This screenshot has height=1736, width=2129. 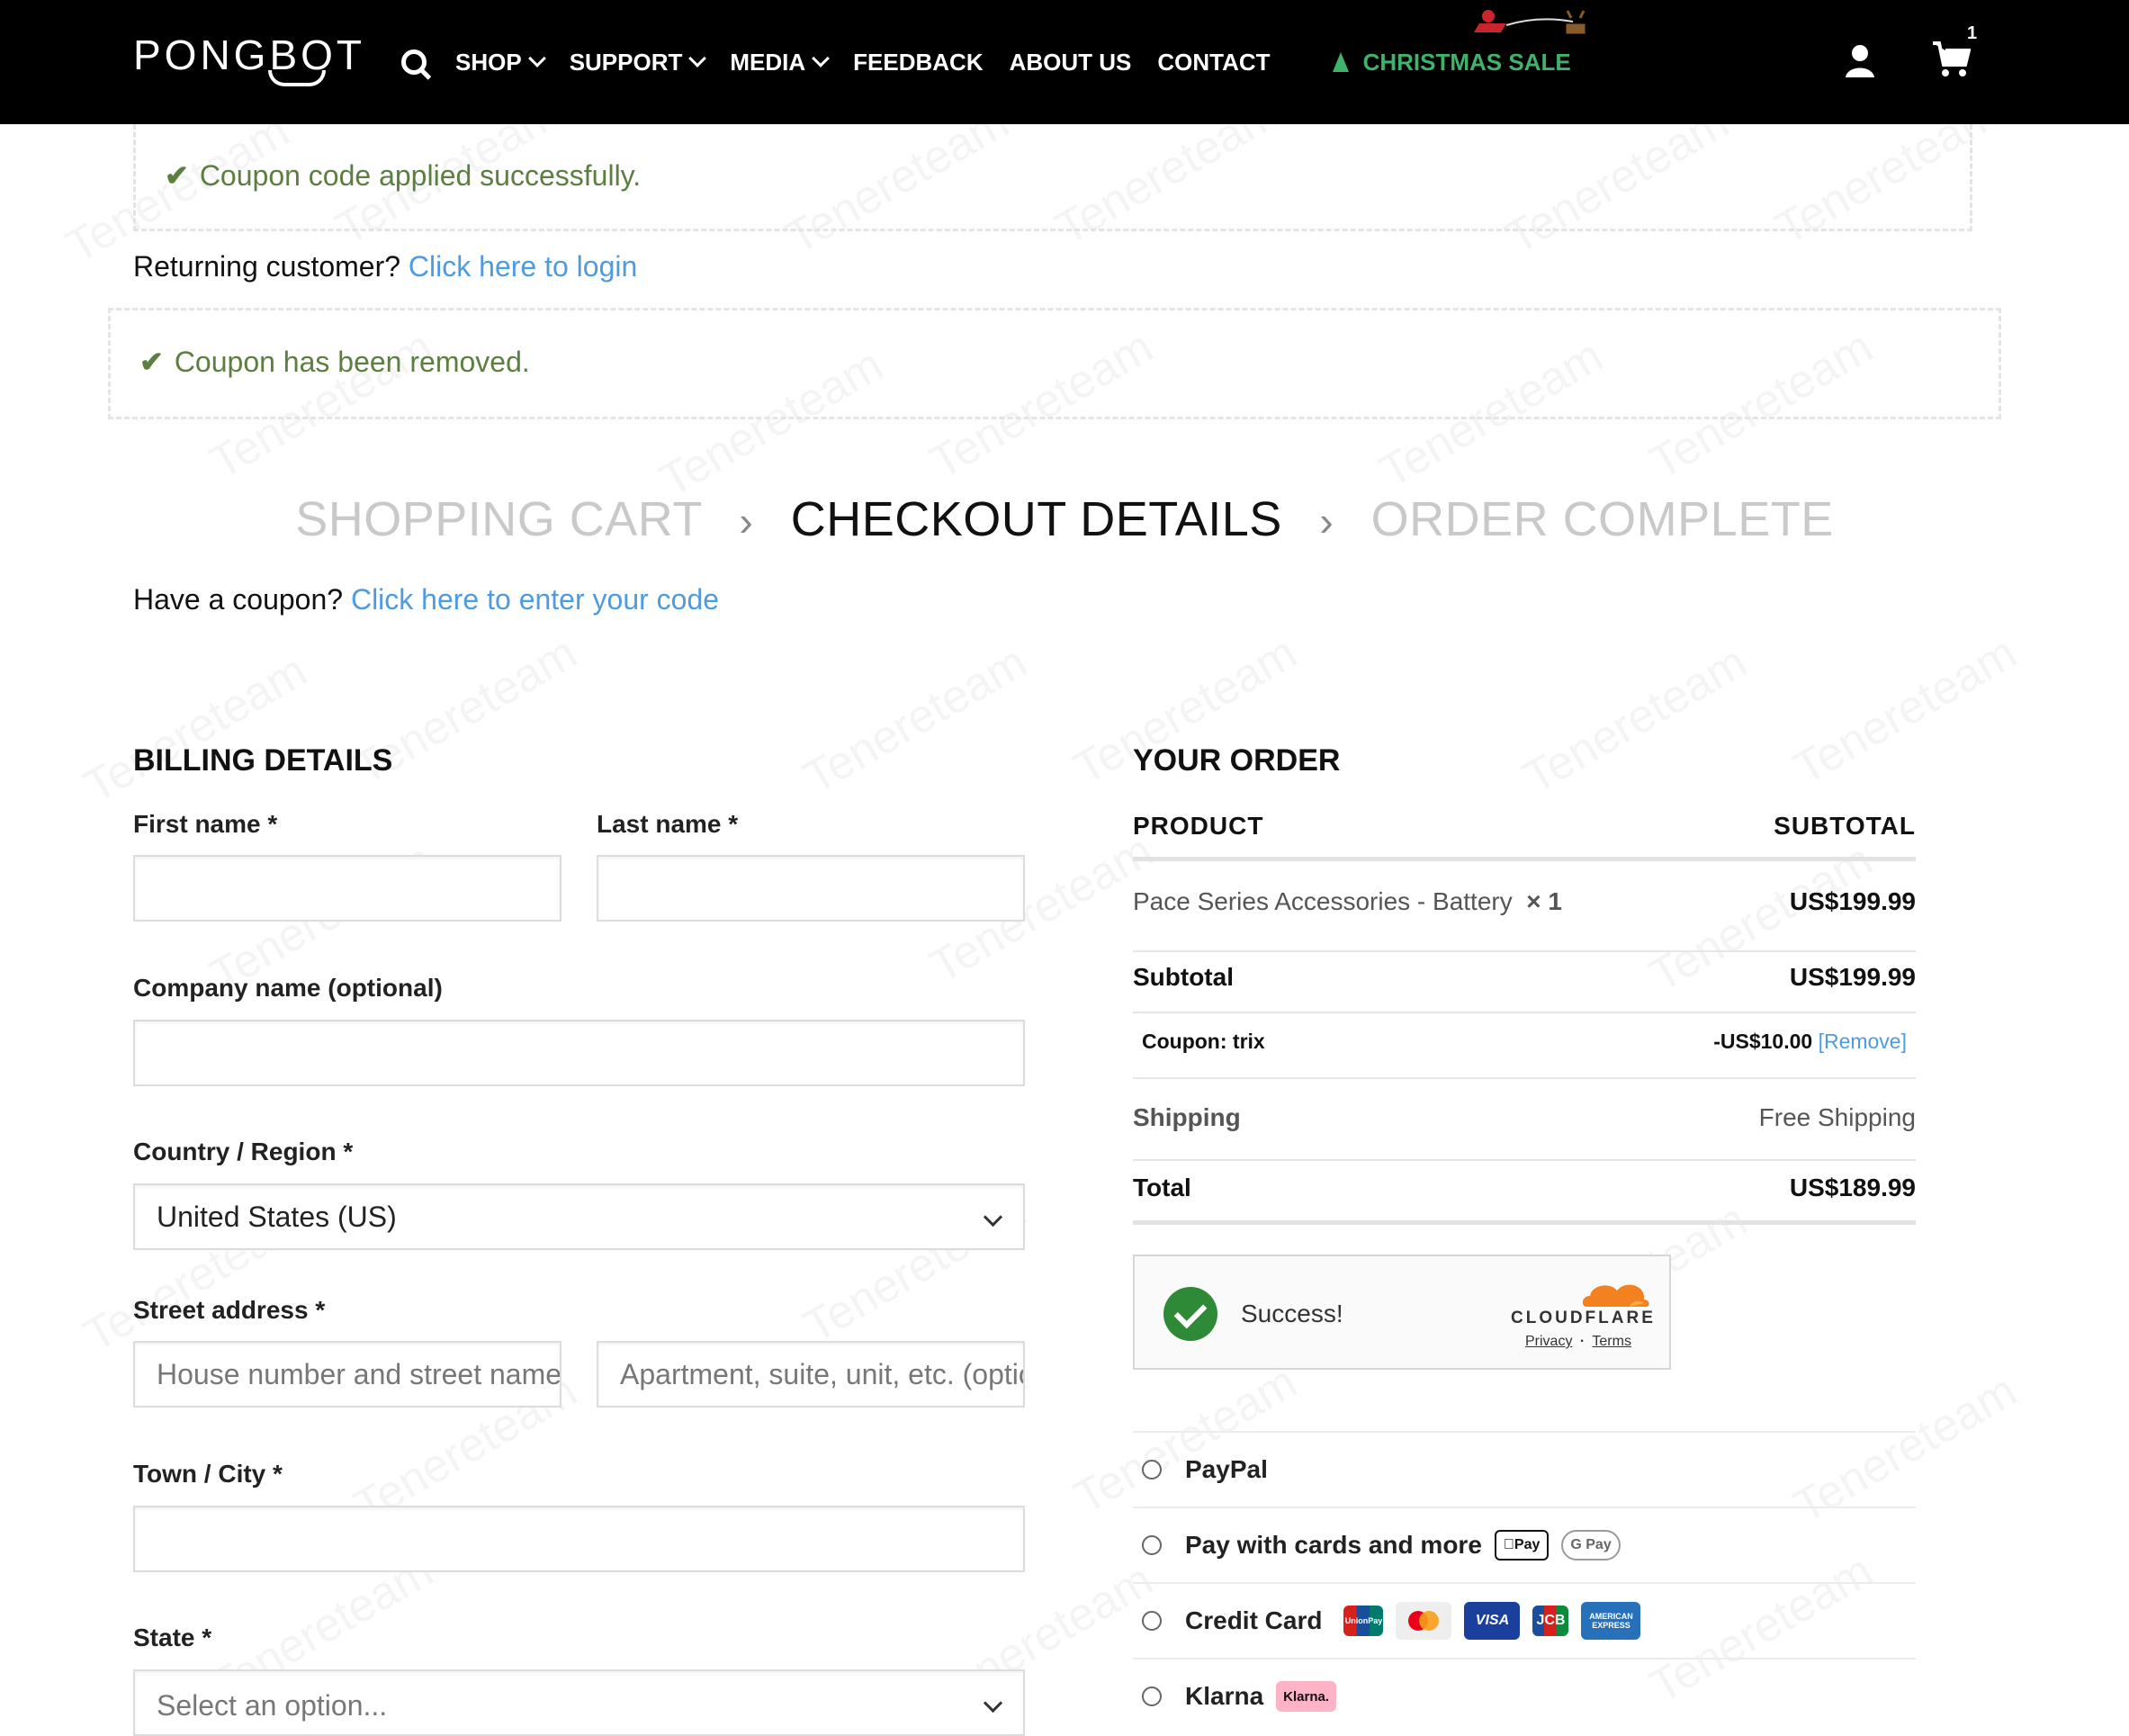 What do you see at coordinates (535, 599) in the screenshot?
I see `enter-coupon-link: Click here to enter your code` at bounding box center [535, 599].